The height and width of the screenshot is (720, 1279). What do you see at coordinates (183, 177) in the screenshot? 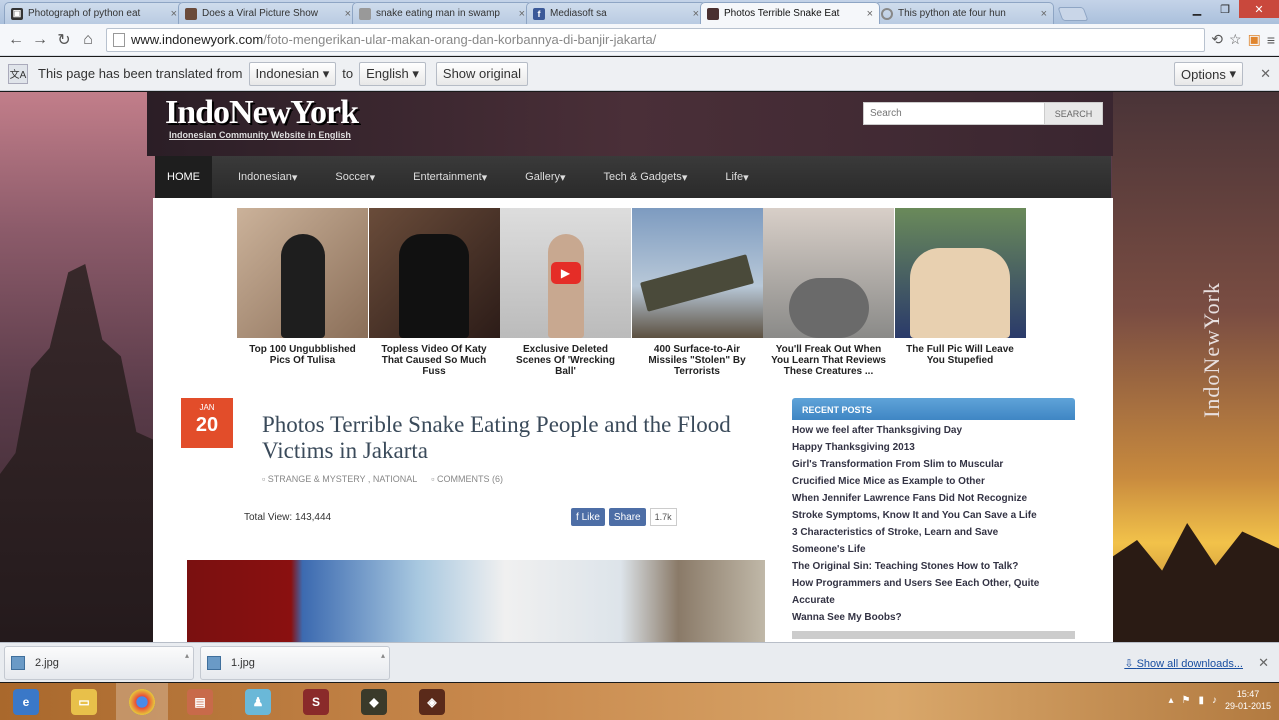
I see `nav-home: HOME` at bounding box center [183, 177].